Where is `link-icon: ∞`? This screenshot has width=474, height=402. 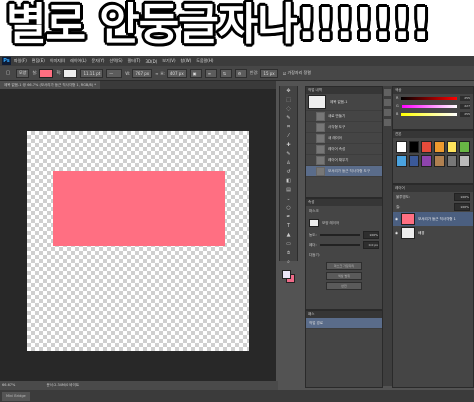 link-icon: ∞ is located at coordinates (156, 73).